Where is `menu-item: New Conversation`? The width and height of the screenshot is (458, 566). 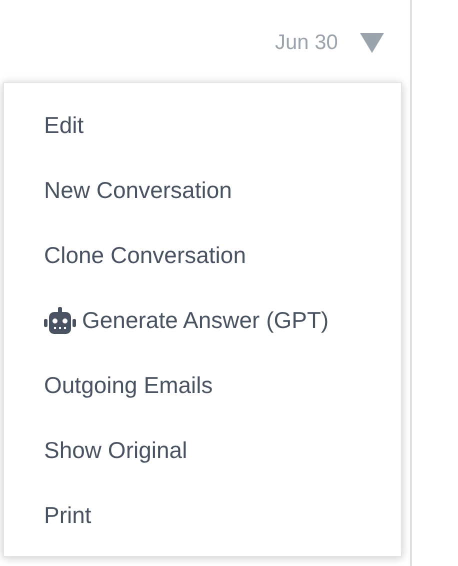
menu-item: New Conversation is located at coordinates (202, 190).